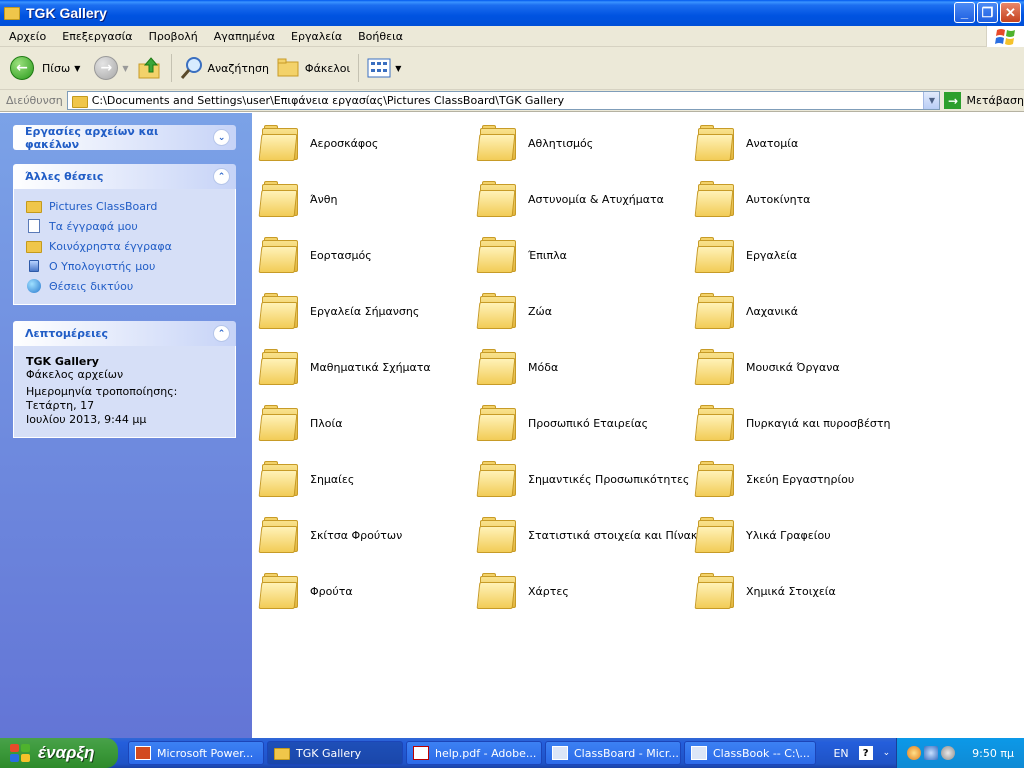  Describe the element at coordinates (124, 206) in the screenshot. I see `place-link-pictures-classboard: Pictures ClassBoard` at that location.